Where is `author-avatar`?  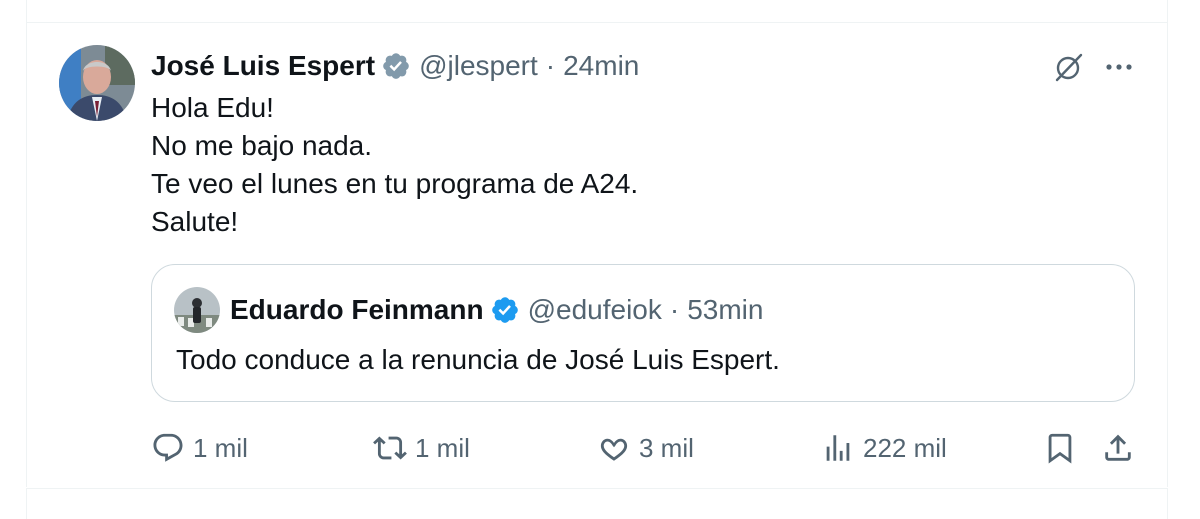
author-avatar is located at coordinates (97, 83).